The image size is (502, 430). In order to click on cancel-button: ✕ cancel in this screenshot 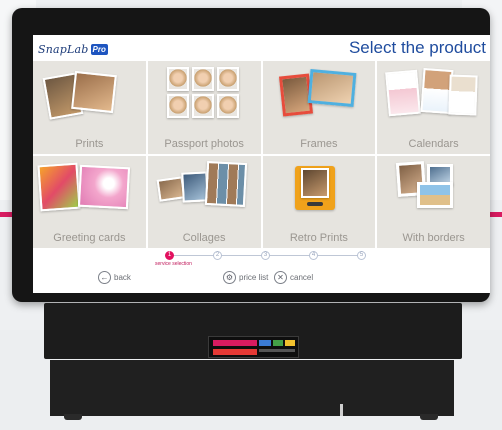, I will do `click(293, 277)`.